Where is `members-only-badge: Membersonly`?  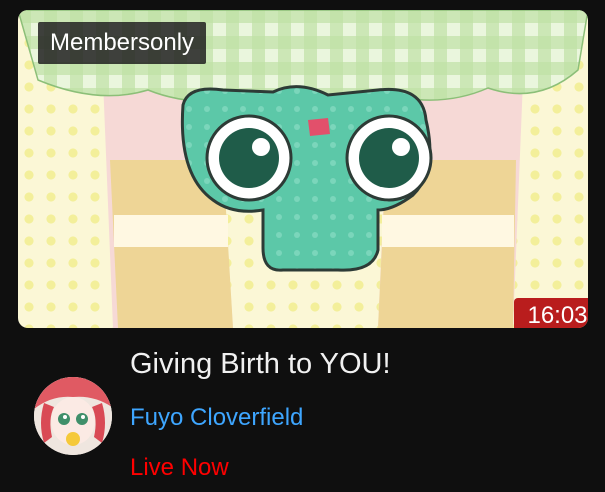 members-only-badge: Membersonly is located at coordinates (122, 43).